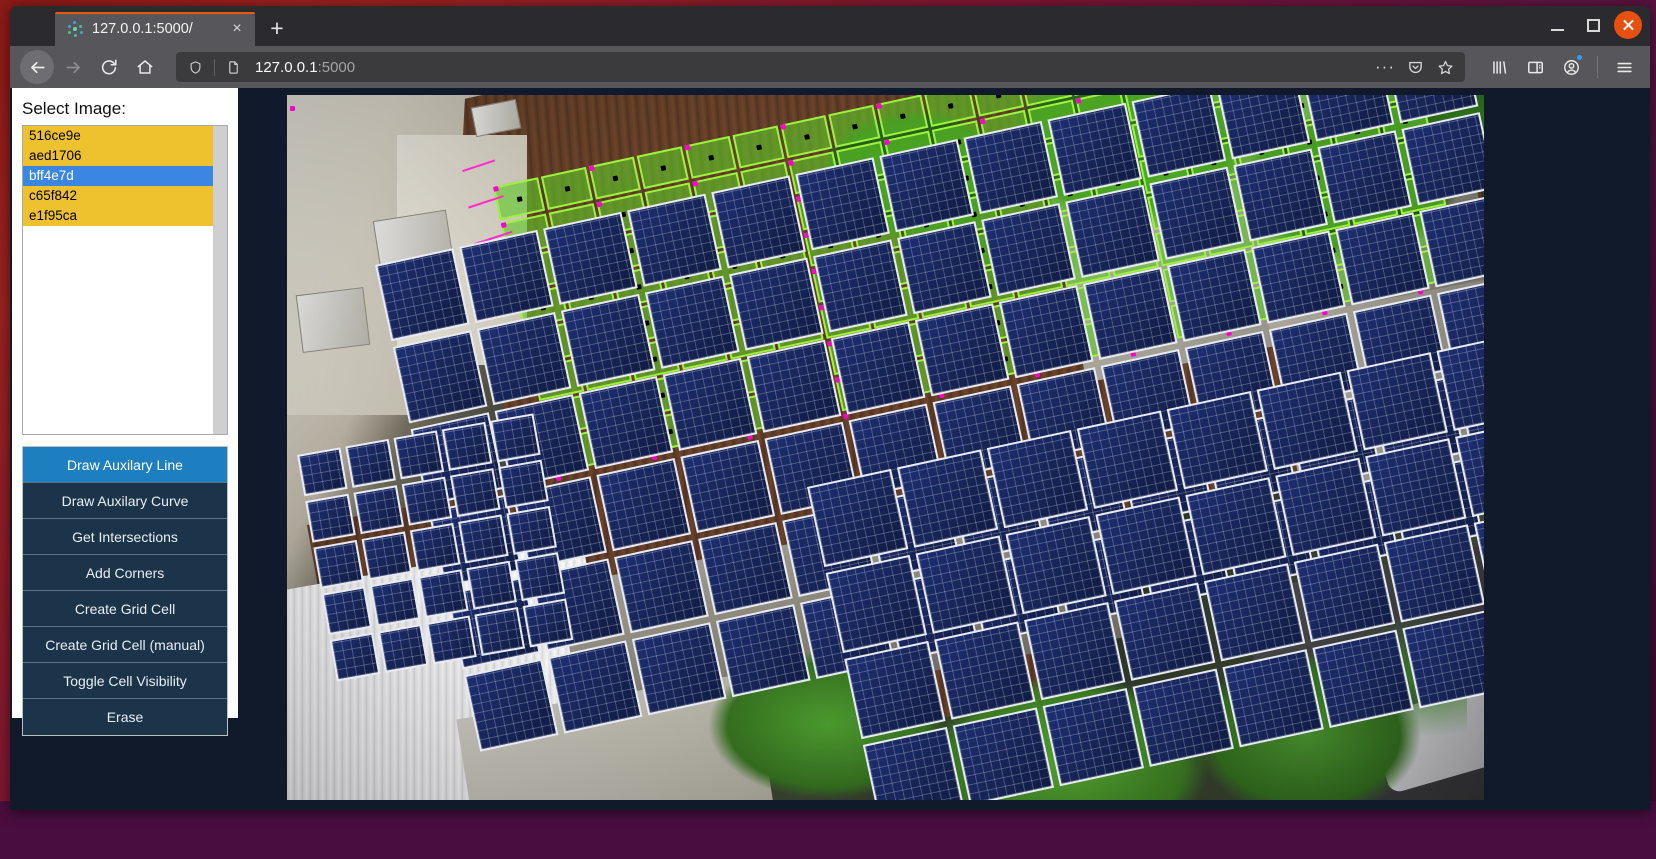  I want to click on tool-button-create-grid-cell-manual: Create Grid Cell (manual), so click(125, 645).